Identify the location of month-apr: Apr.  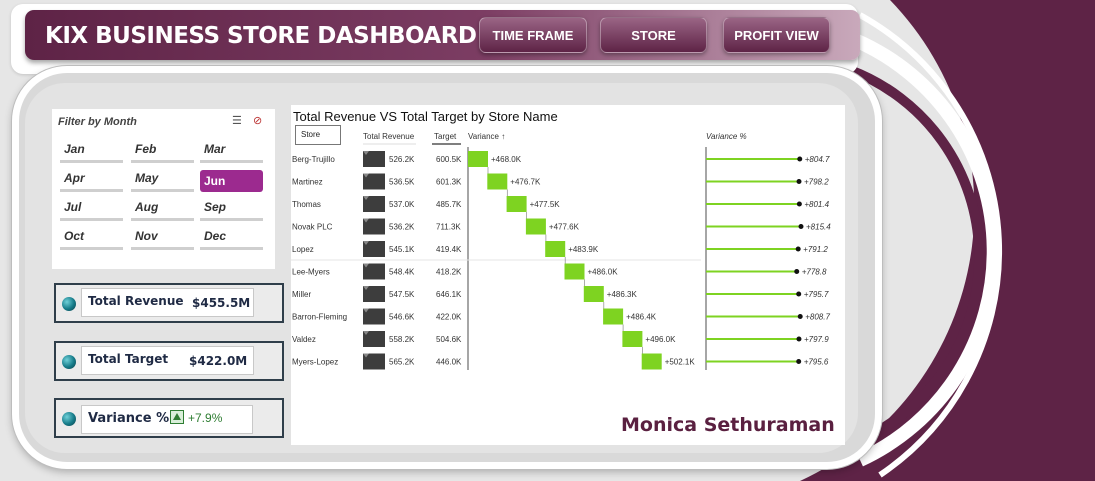
(91, 181).